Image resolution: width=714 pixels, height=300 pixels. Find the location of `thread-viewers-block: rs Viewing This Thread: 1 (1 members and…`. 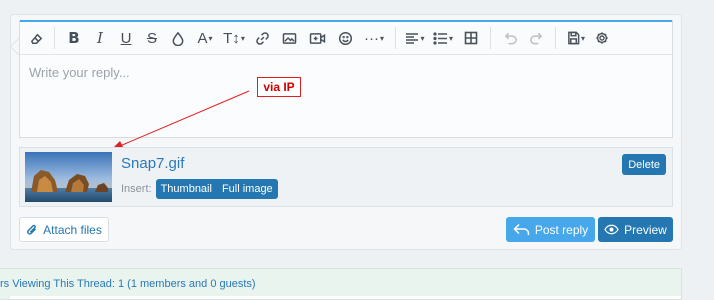

thread-viewers-block: rs Viewing This Thread: 1 (1 members and… is located at coordinates (341, 284).